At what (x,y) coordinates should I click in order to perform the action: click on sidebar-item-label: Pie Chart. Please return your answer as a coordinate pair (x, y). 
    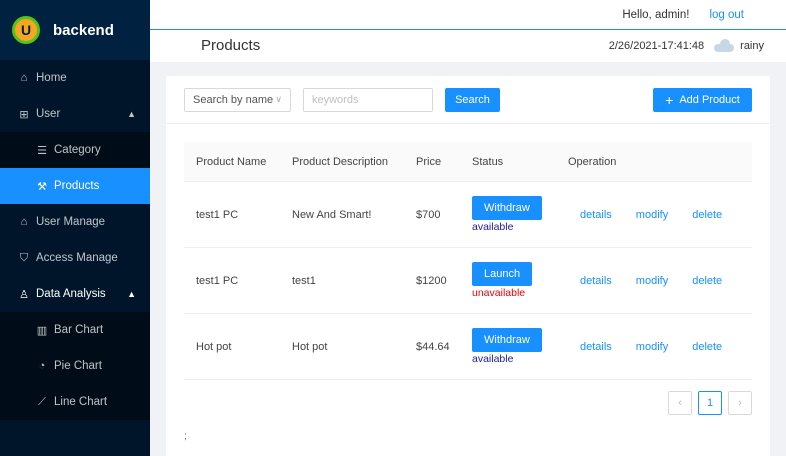
    Looking at the image, I should click on (78, 366).